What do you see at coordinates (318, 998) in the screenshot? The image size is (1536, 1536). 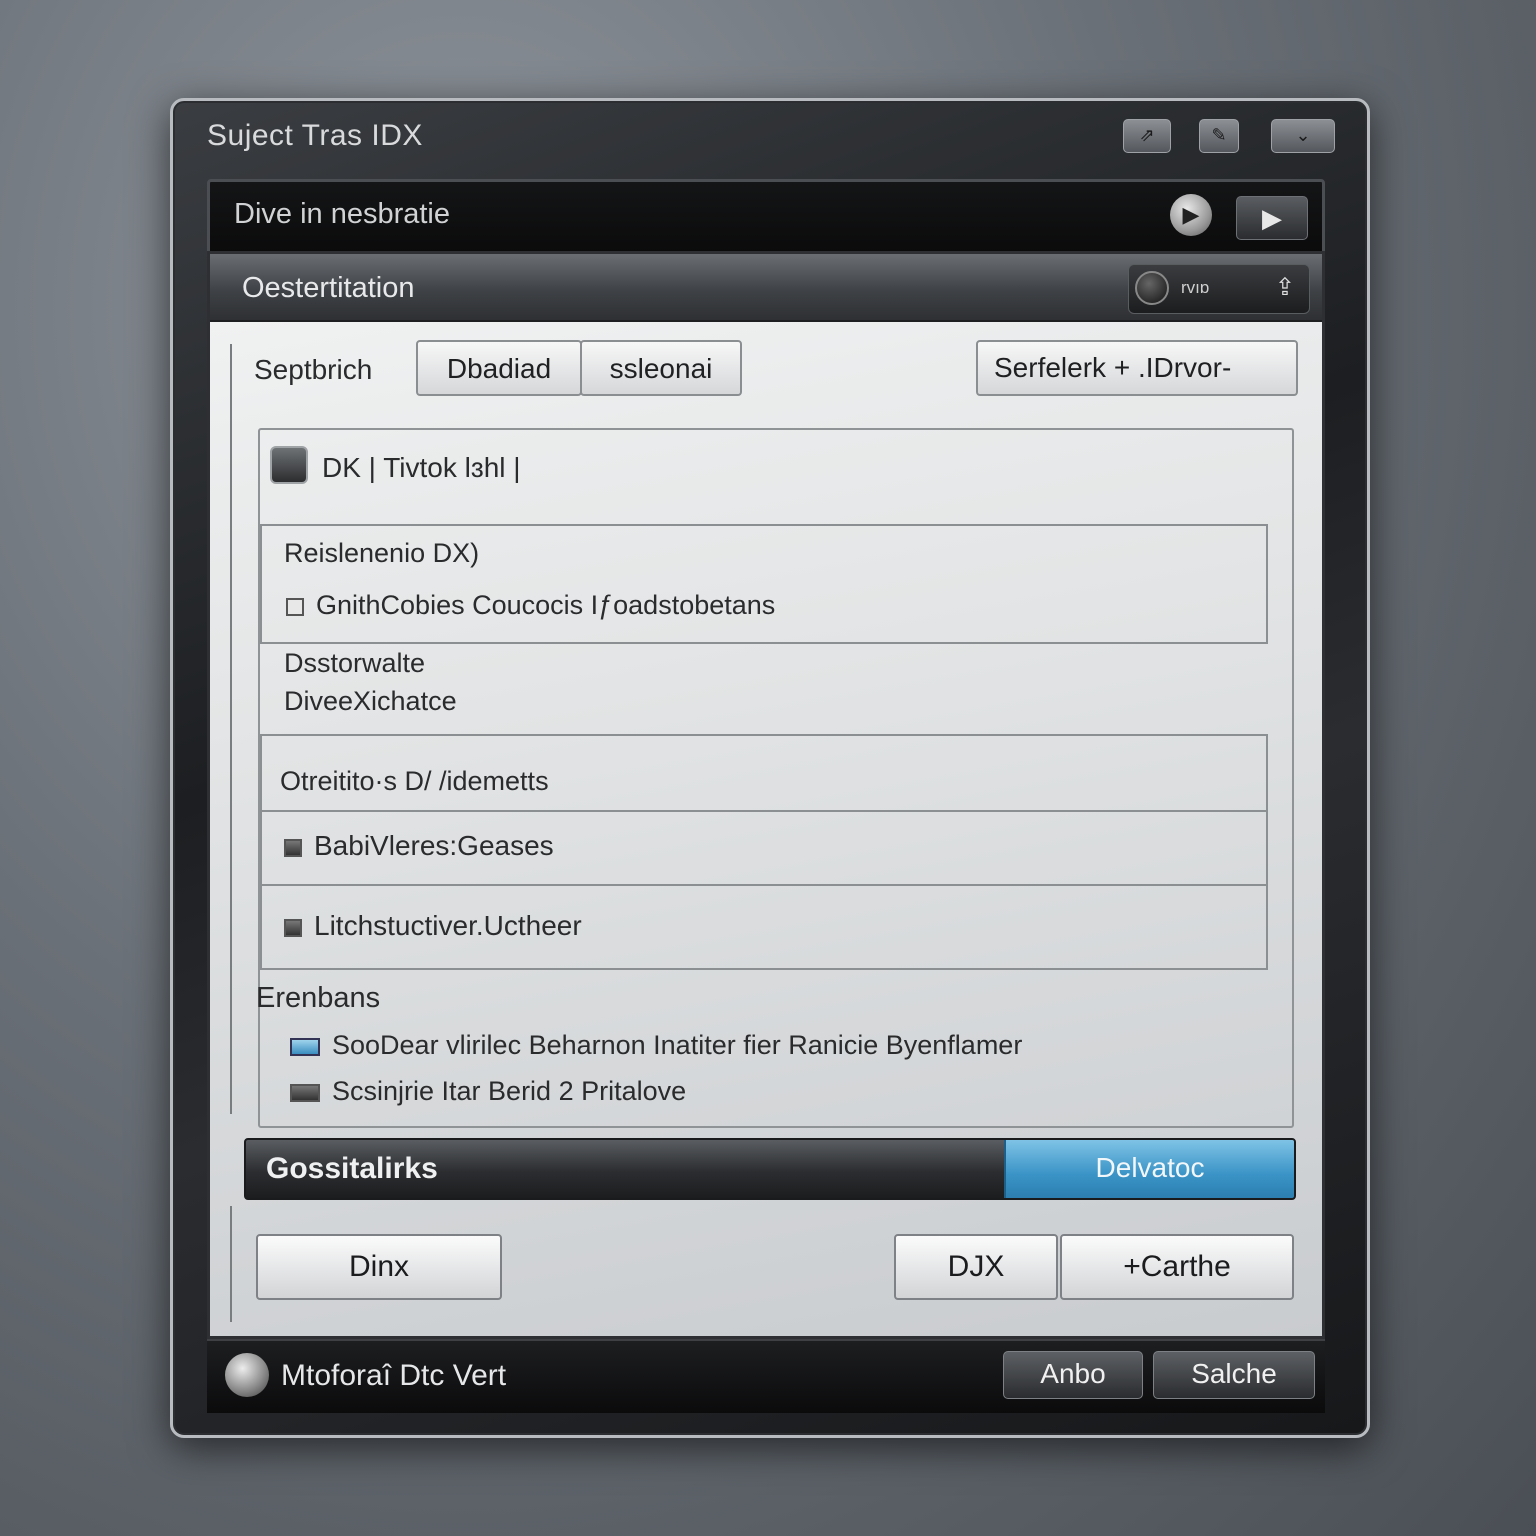 I see `section4-heading: Erenbans` at bounding box center [318, 998].